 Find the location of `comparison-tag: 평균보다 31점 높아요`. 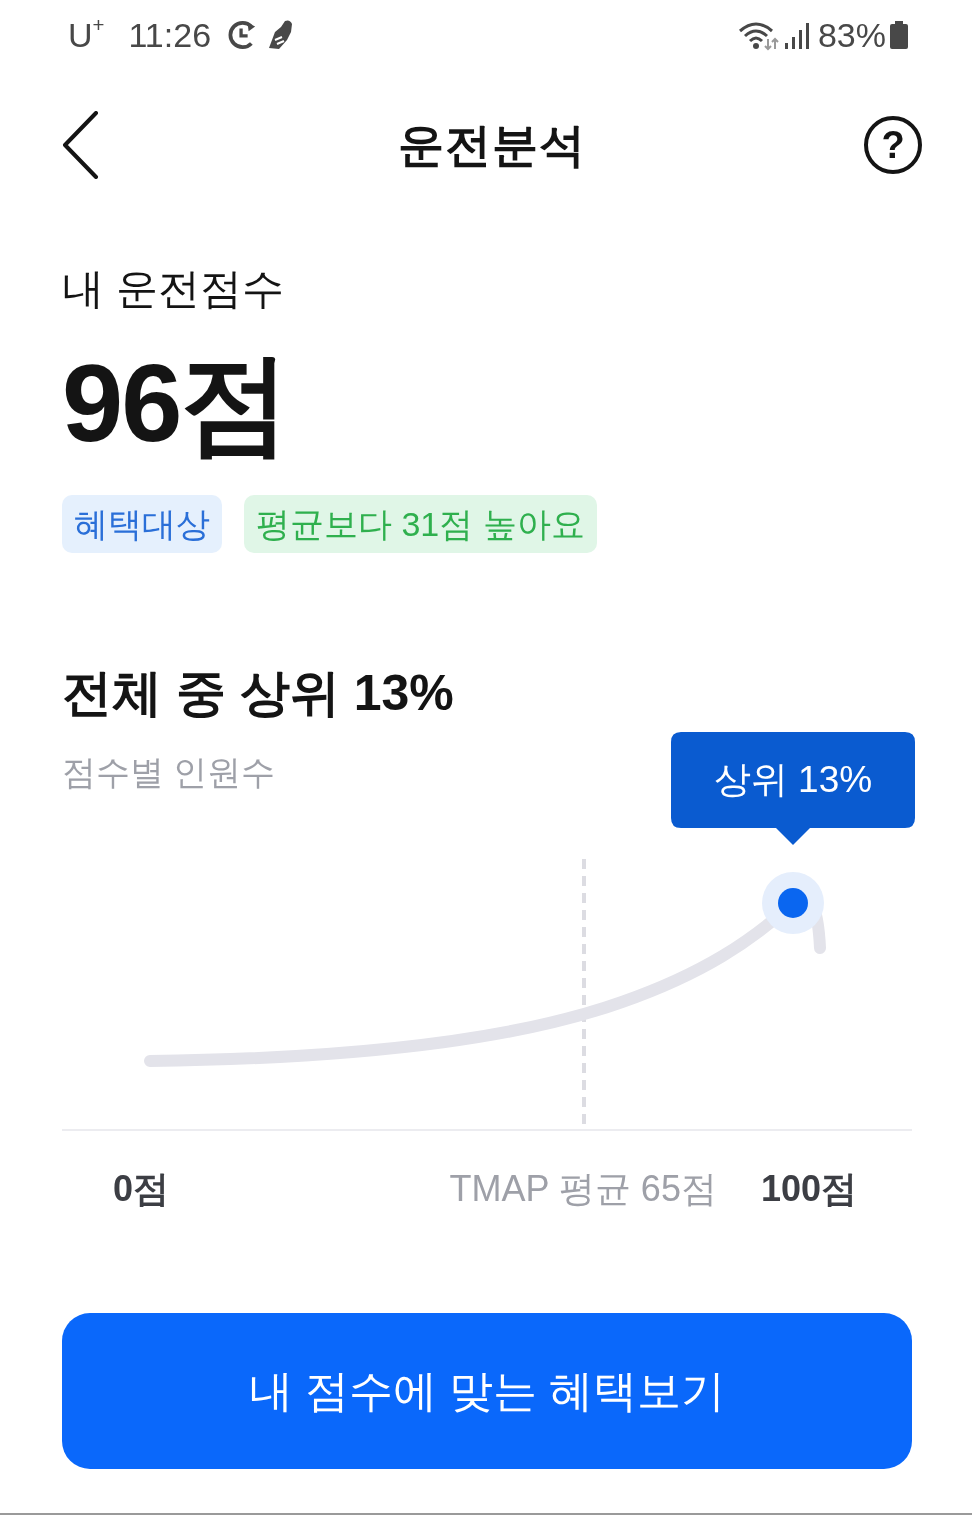

comparison-tag: 평균보다 31점 높아요 is located at coordinates (420, 524).